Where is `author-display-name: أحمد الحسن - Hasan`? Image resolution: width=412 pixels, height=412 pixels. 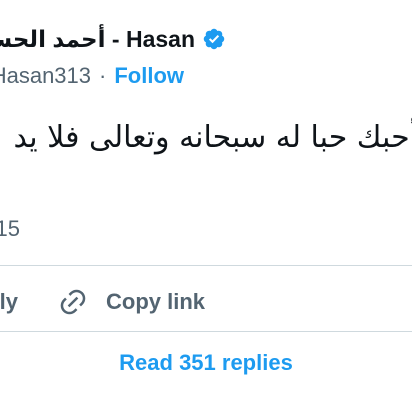
author-display-name: أحمد الحسن - Hasan is located at coordinates (97, 39).